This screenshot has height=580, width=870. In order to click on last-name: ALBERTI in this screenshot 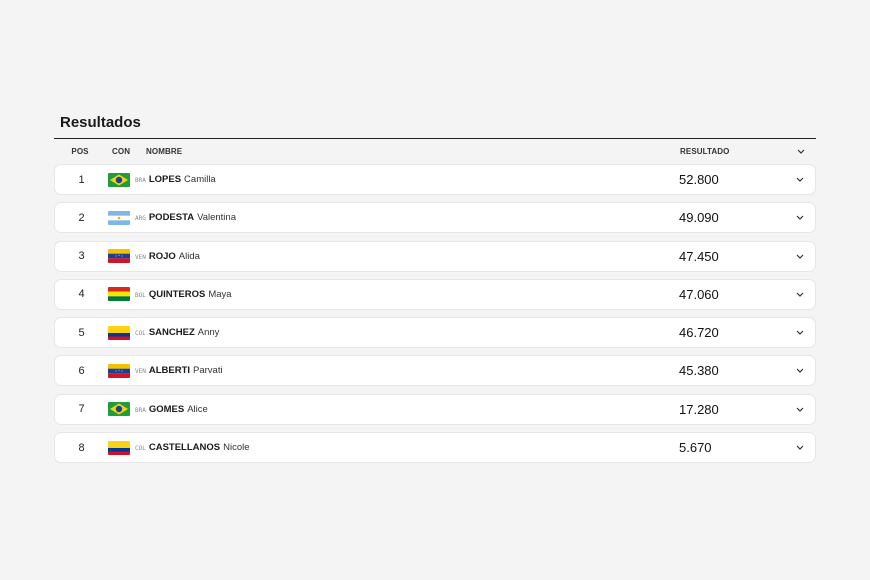, I will do `click(169, 371)`.